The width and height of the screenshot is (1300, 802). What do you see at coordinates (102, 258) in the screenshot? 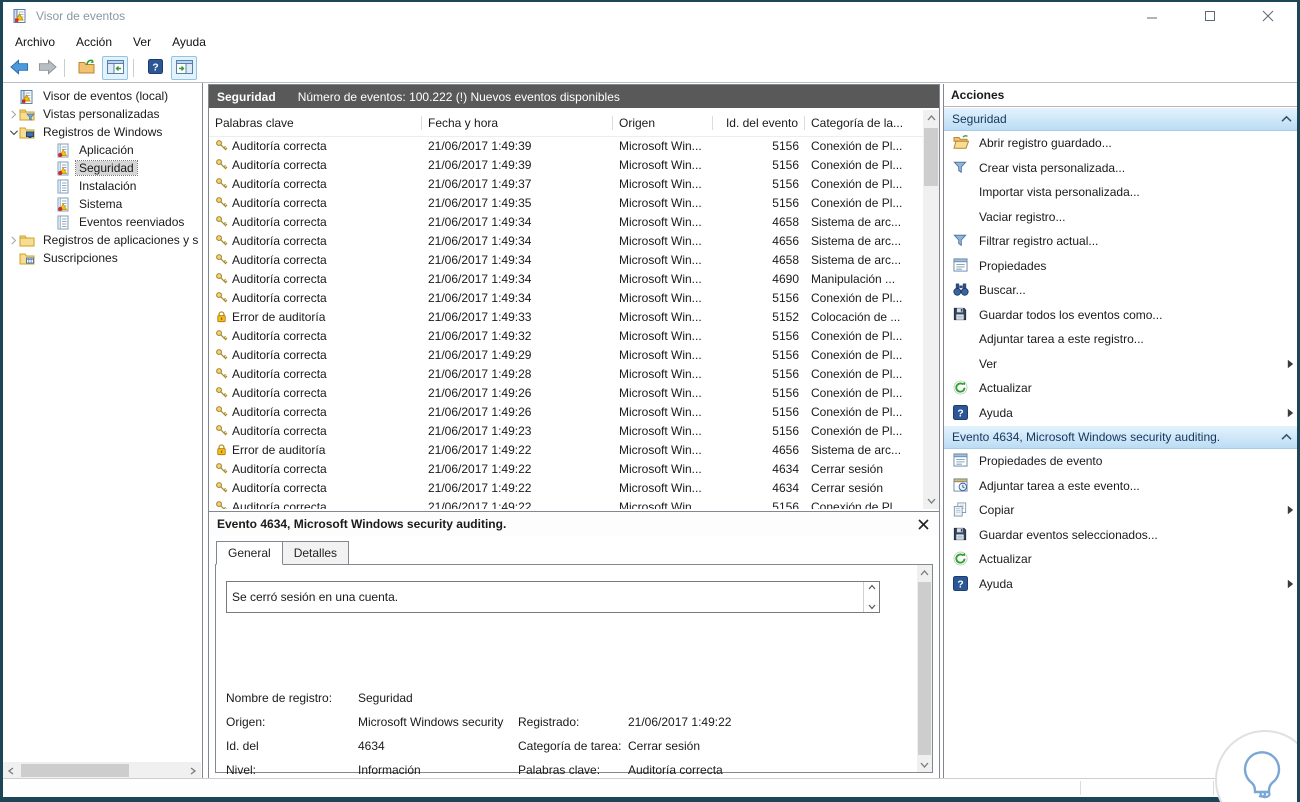
I see `sidebar-item-suscripciones: Suscripciones` at bounding box center [102, 258].